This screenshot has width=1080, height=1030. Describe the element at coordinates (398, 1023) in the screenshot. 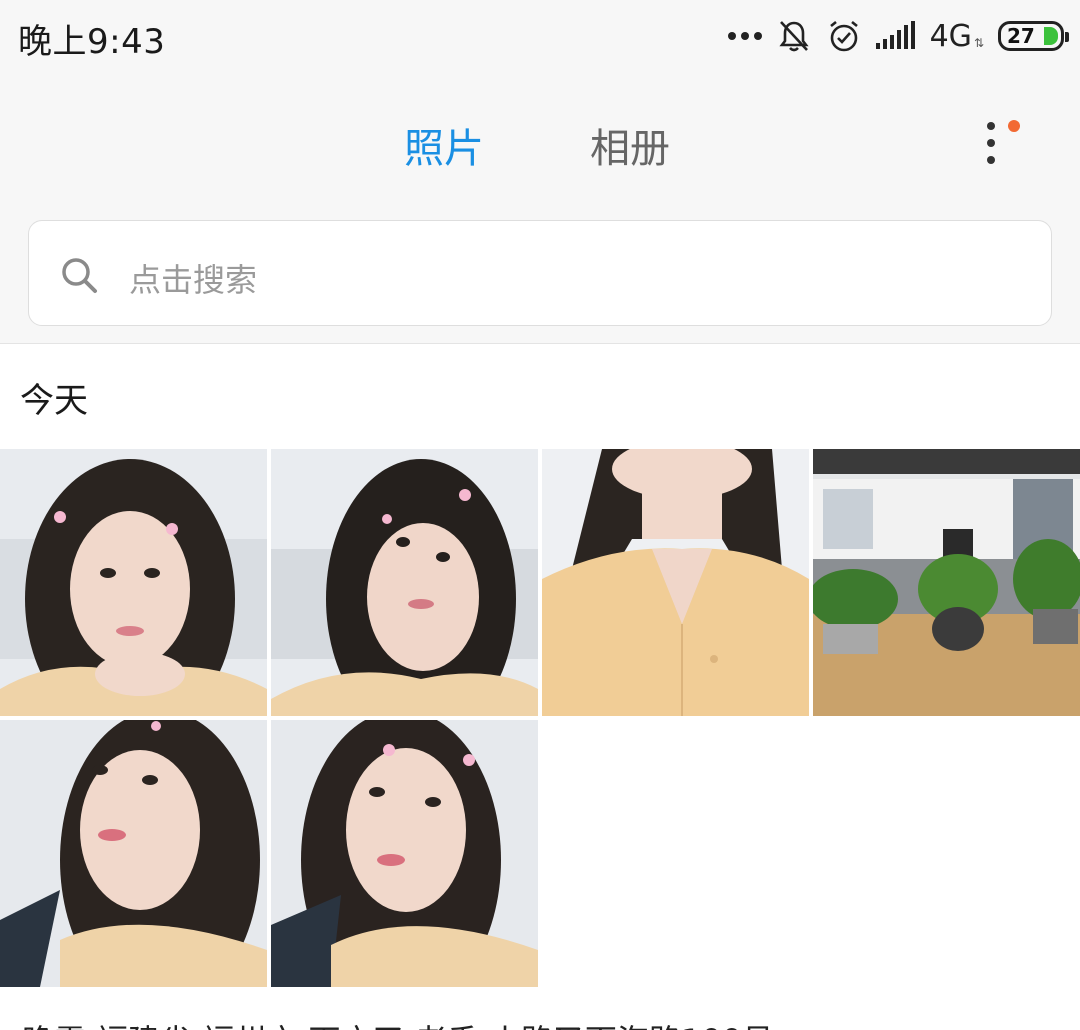

I see `location-text: 晚霞 福建省 福州市 下方了 老香 小路又面海路100号` at that location.